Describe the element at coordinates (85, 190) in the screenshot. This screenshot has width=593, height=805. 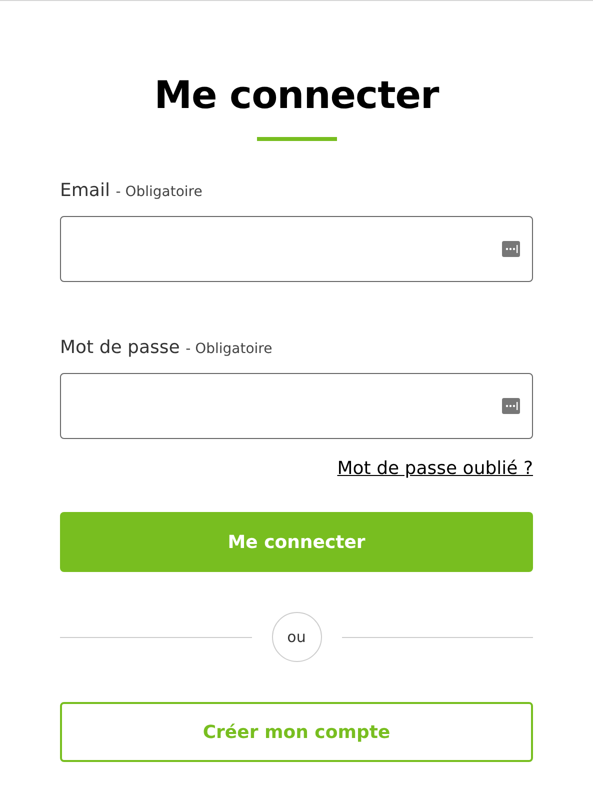
I see `field-label: Email` at that location.